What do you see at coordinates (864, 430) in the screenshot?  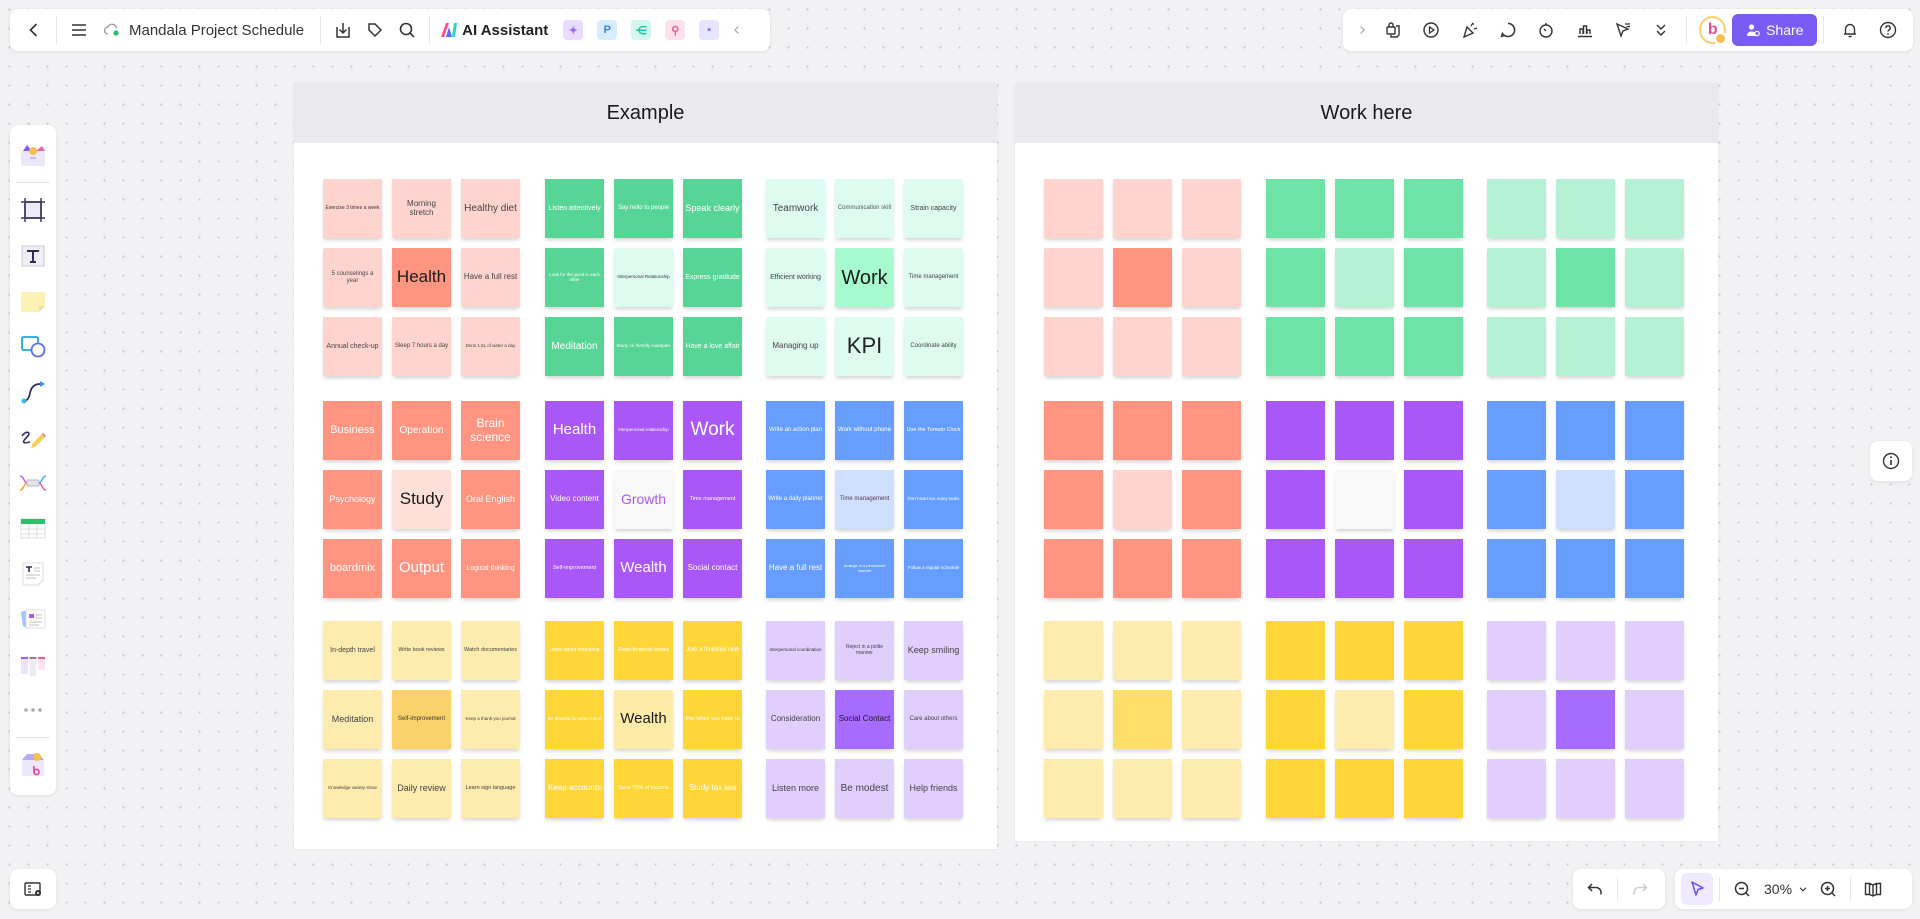 I see `sticky-note: Work without phone` at bounding box center [864, 430].